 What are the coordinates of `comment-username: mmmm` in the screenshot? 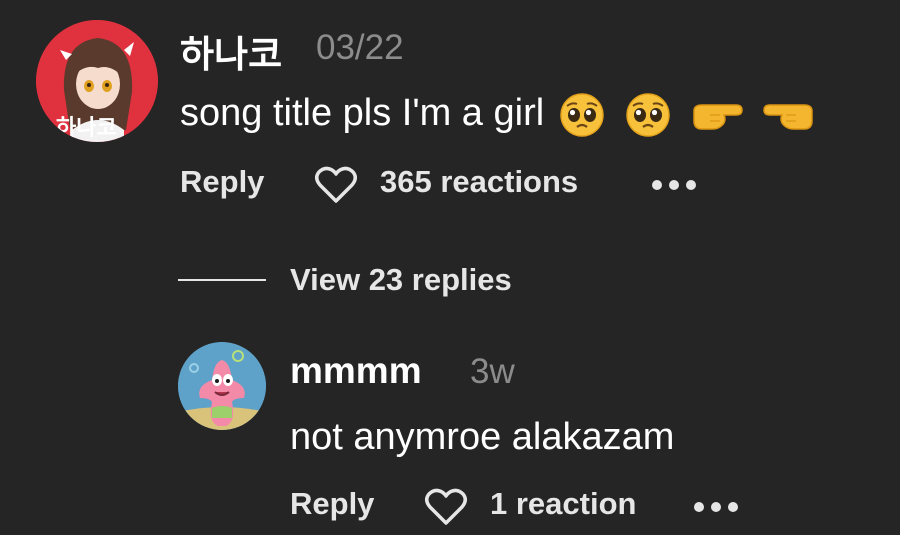 It's located at (356, 371).